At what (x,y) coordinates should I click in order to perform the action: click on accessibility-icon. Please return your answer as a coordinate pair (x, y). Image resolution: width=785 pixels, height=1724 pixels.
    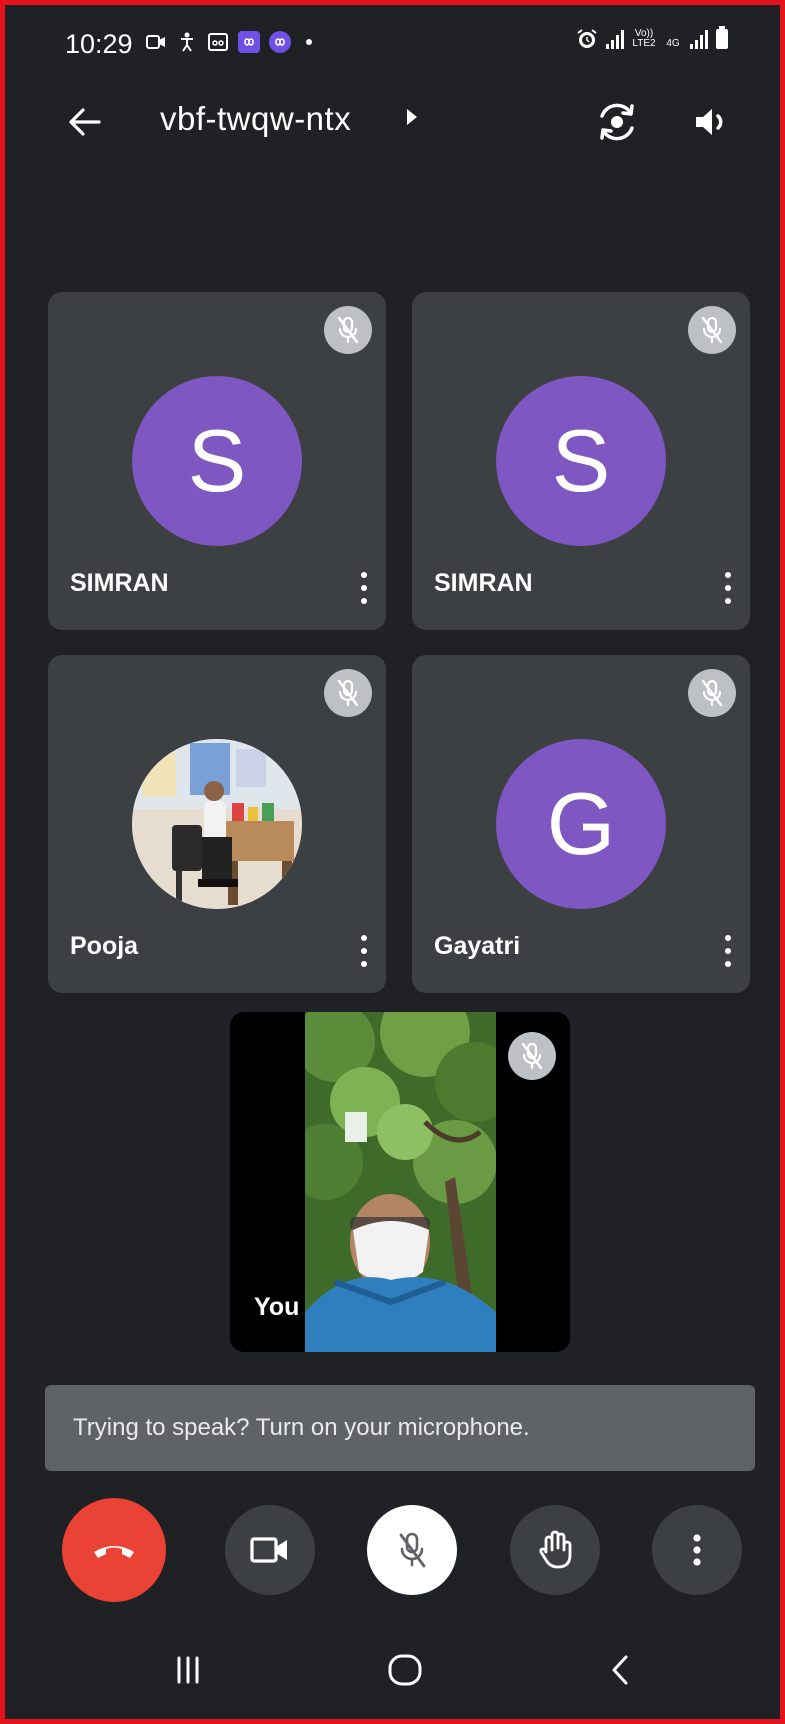
    Looking at the image, I should click on (187, 42).